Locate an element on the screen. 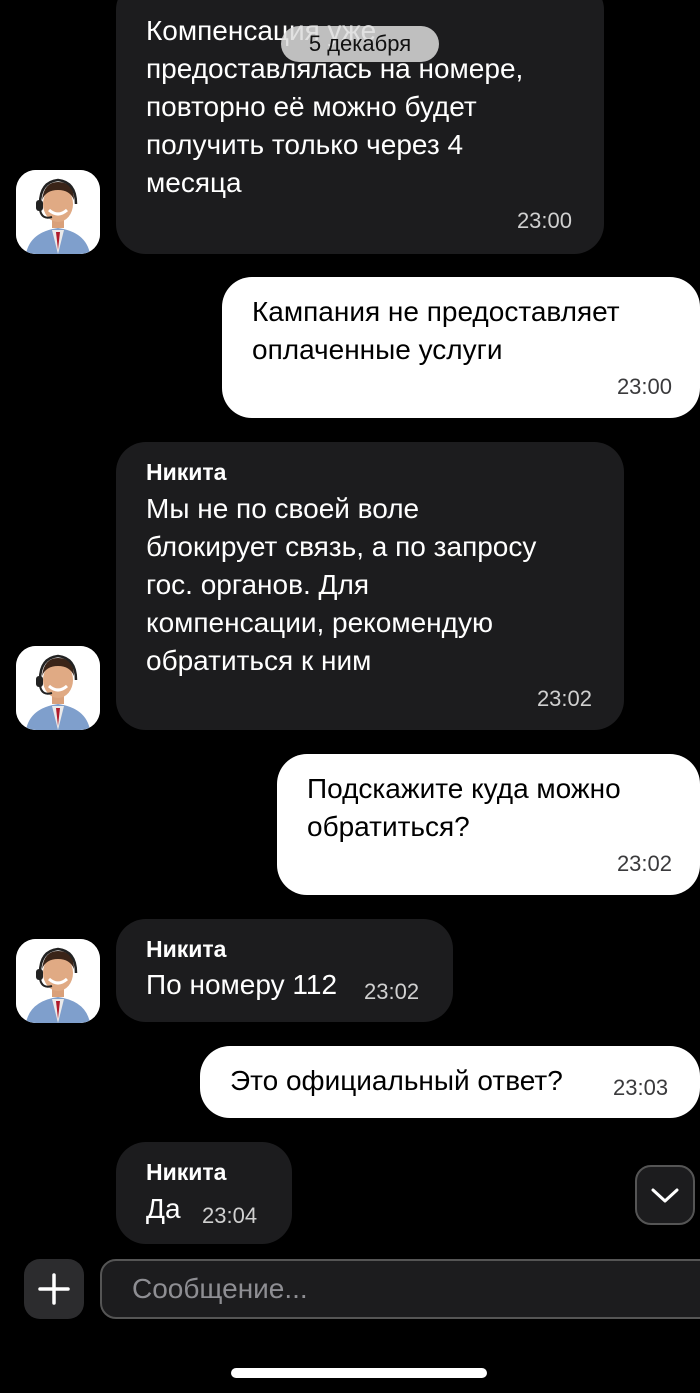 The image size is (700, 1393). attach-button is located at coordinates (54, 1289).